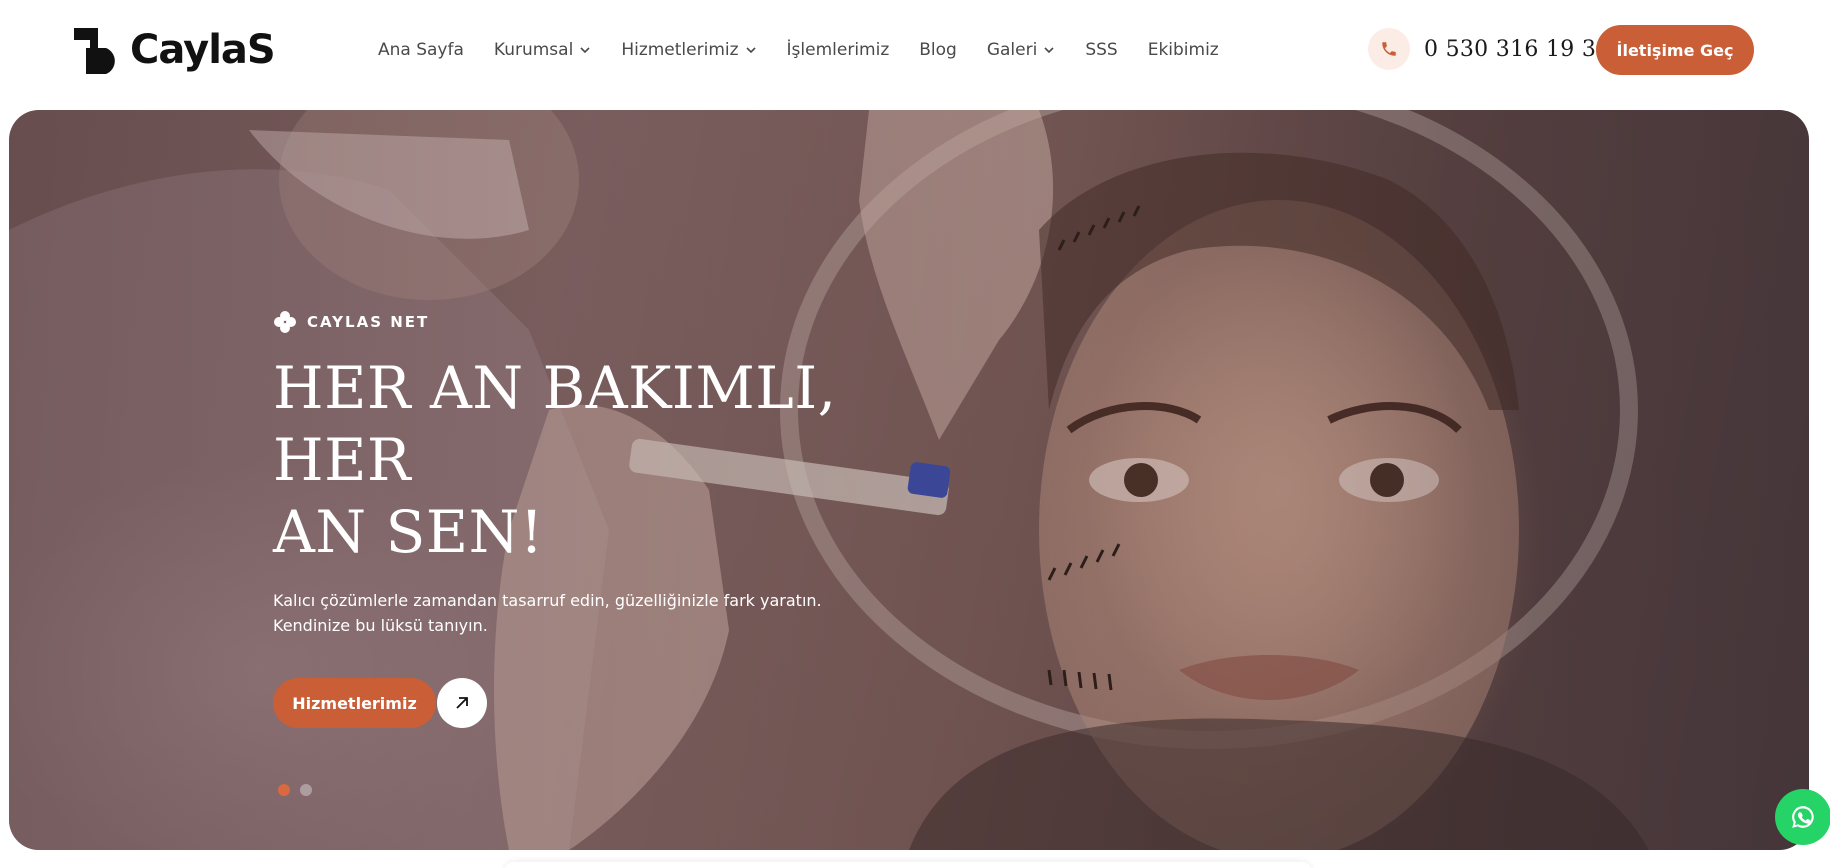 This screenshot has height=868, width=1830. What do you see at coordinates (462, 703) in the screenshot?
I see `arrow-up-right-icon` at bounding box center [462, 703].